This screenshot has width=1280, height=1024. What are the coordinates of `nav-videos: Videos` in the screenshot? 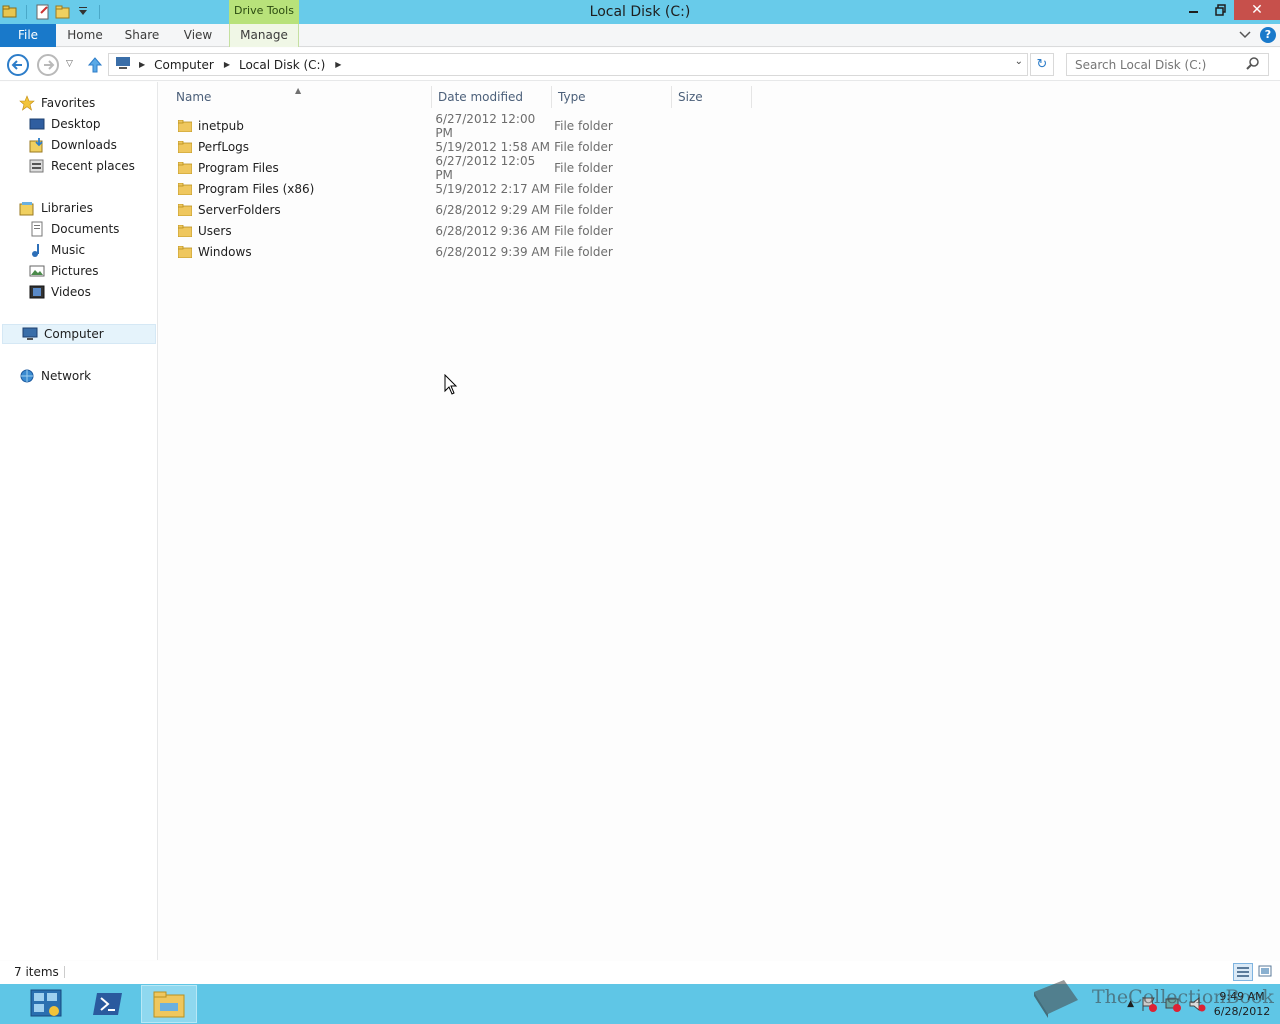 It's located at (60, 292).